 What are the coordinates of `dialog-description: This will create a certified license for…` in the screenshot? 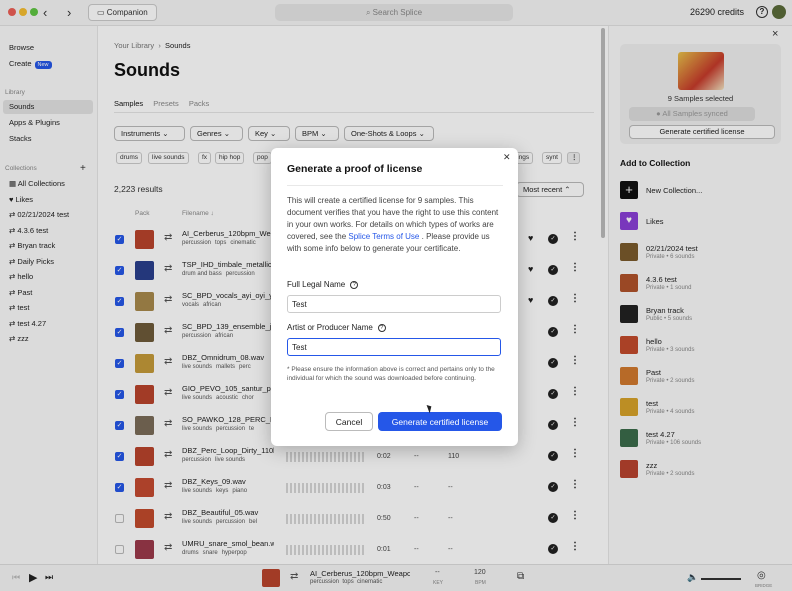 It's located at (393, 224).